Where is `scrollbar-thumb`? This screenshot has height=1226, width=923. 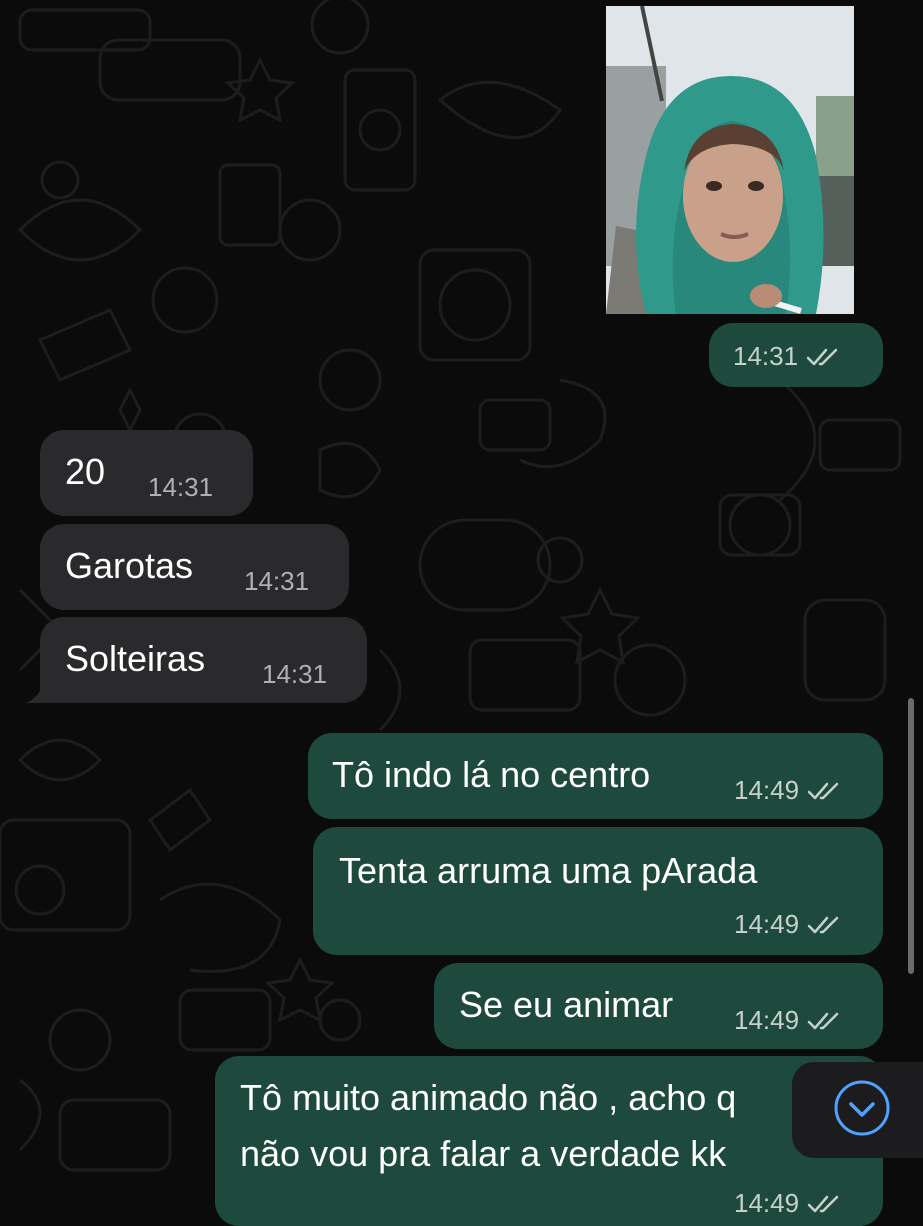 scrollbar-thumb is located at coordinates (911, 836).